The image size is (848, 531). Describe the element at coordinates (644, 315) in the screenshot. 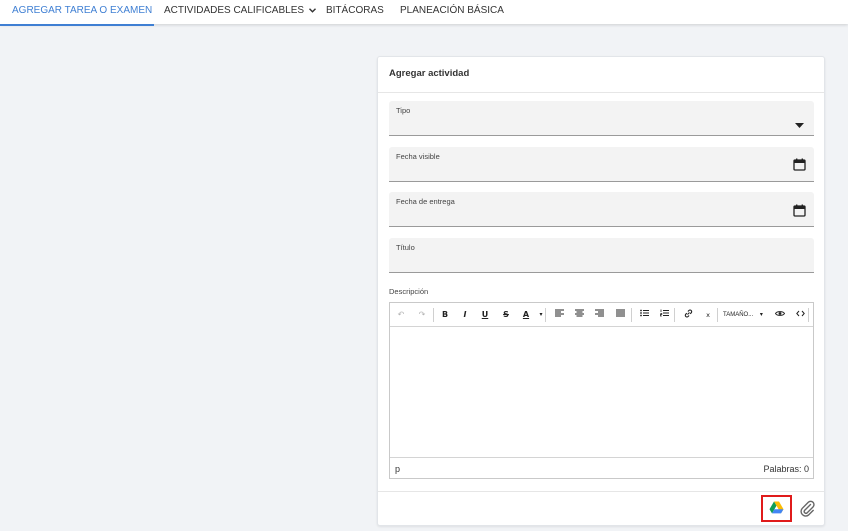

I see `bullet-list-icon` at that location.